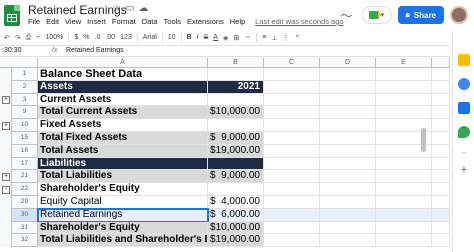 Image resolution: width=474 pixels, height=252 pixels. What do you see at coordinates (29, 38) in the screenshot?
I see `print-icon: ⎙` at bounding box center [29, 38].